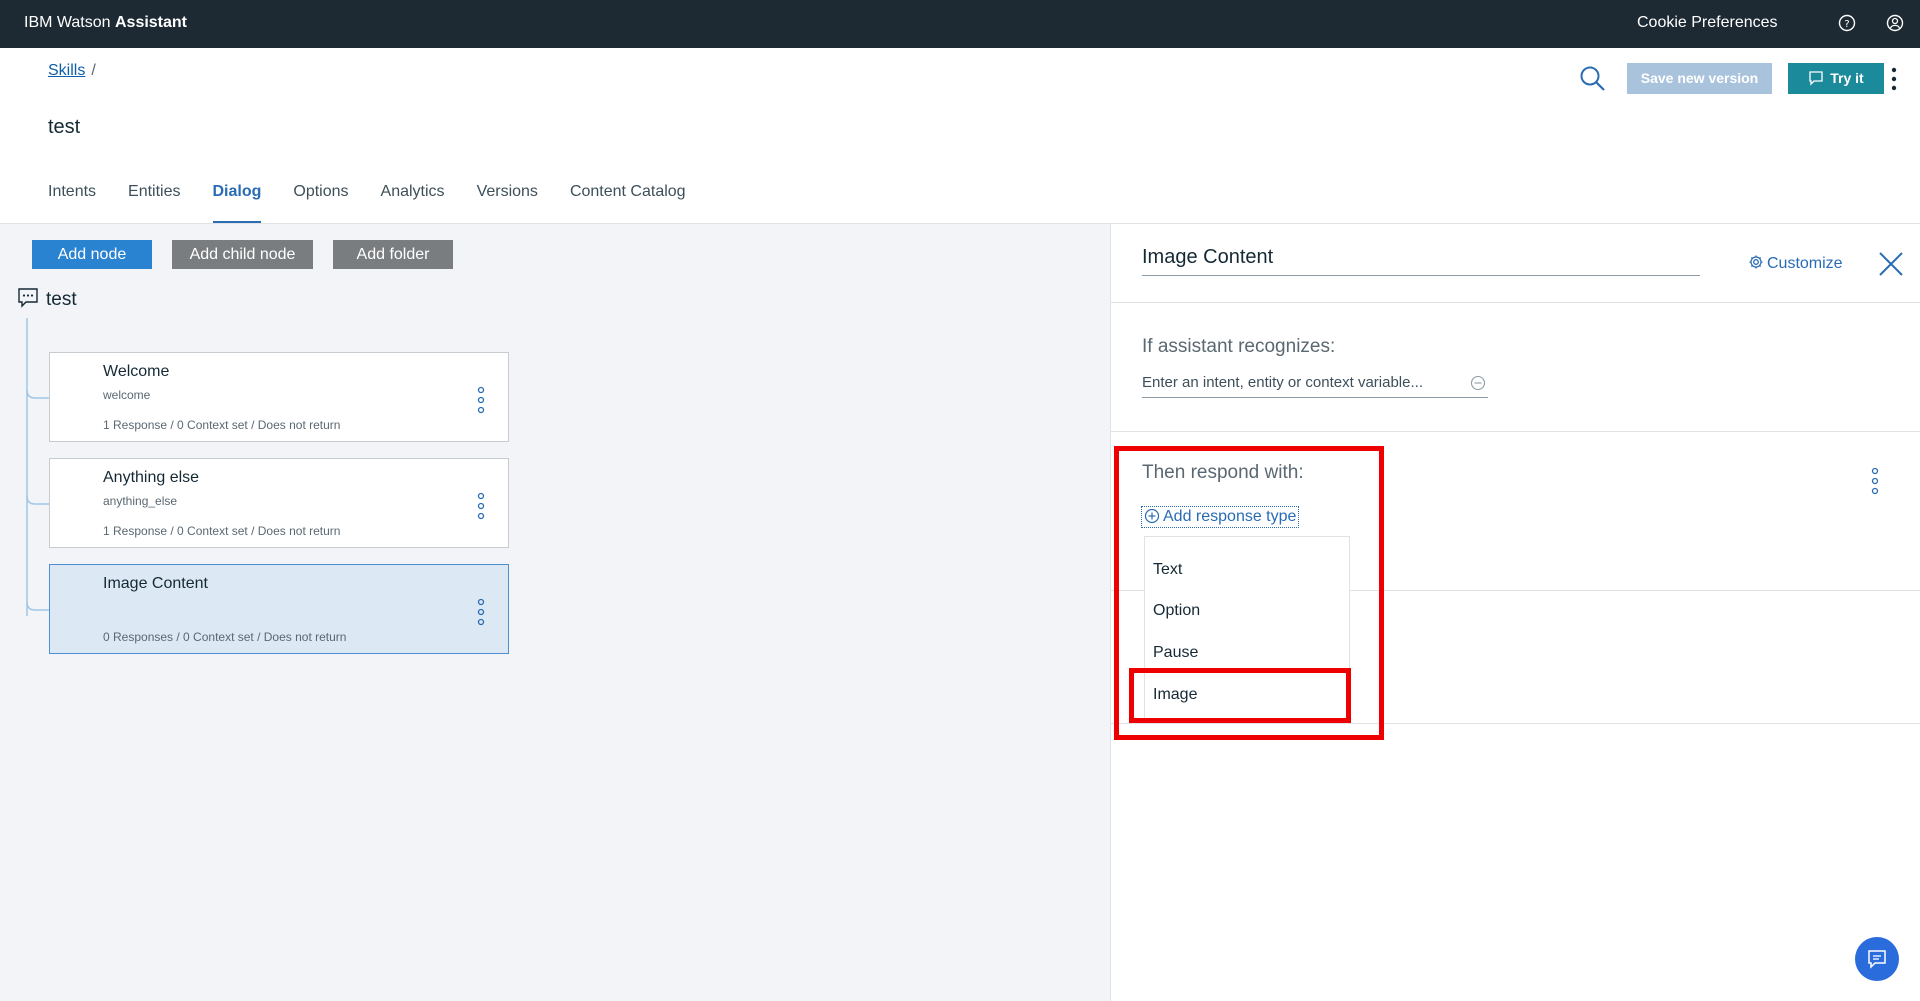 The width and height of the screenshot is (1920, 1001). Describe the element at coordinates (1699, 78) in the screenshot. I see `save-new-version-button: Save new version` at that location.